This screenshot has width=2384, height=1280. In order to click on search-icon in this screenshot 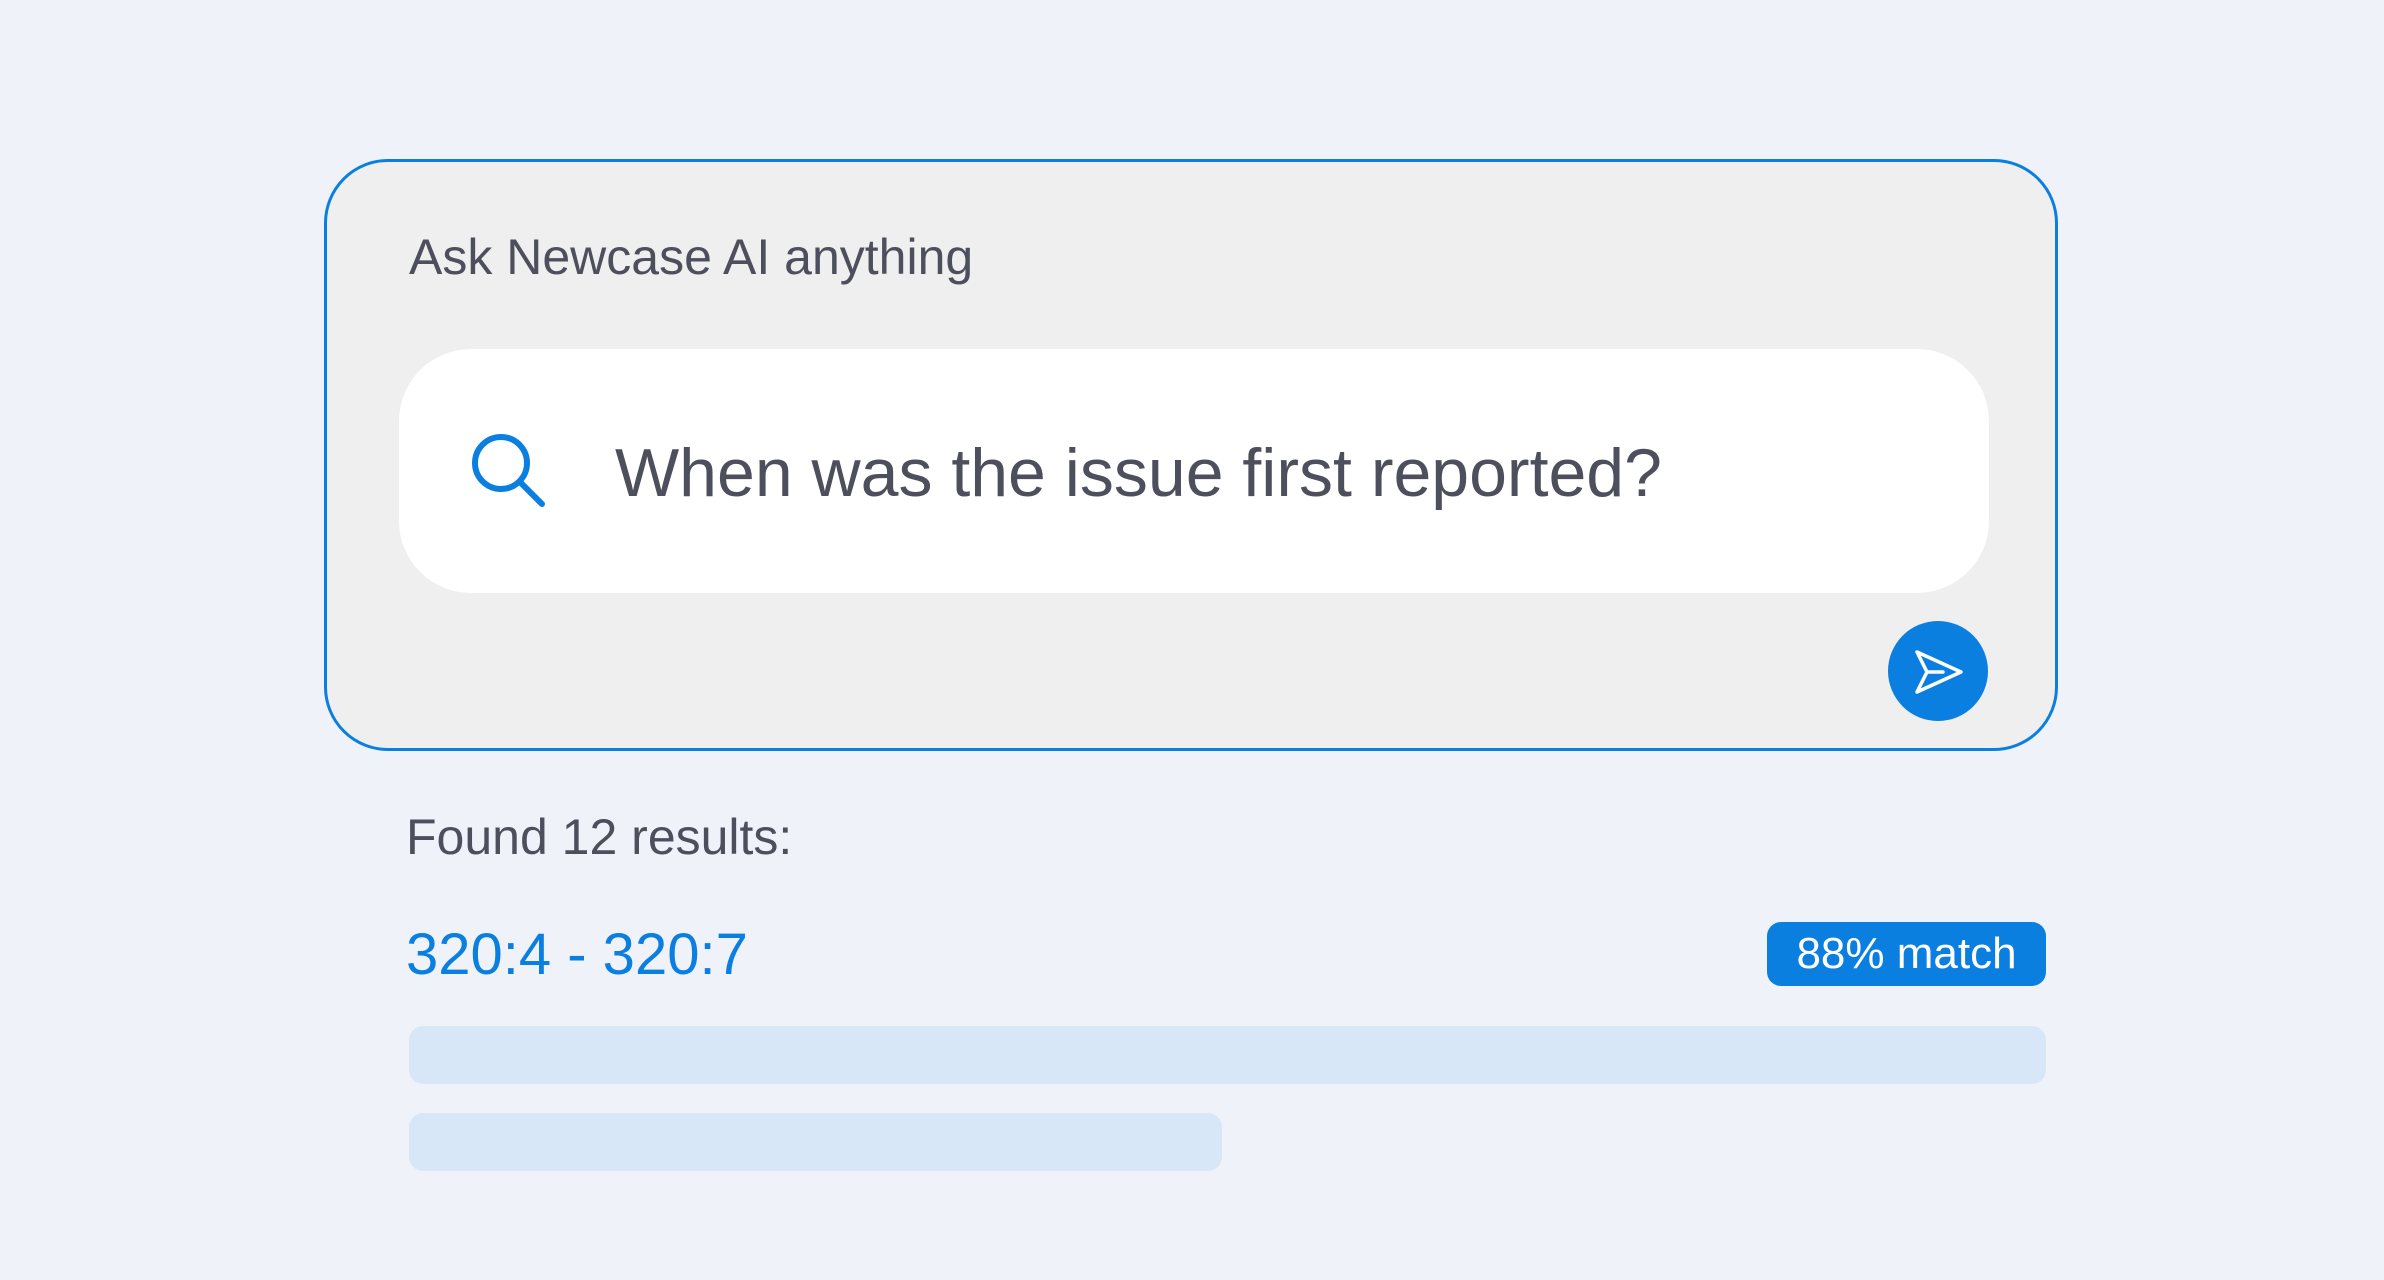, I will do `click(509, 473)`.